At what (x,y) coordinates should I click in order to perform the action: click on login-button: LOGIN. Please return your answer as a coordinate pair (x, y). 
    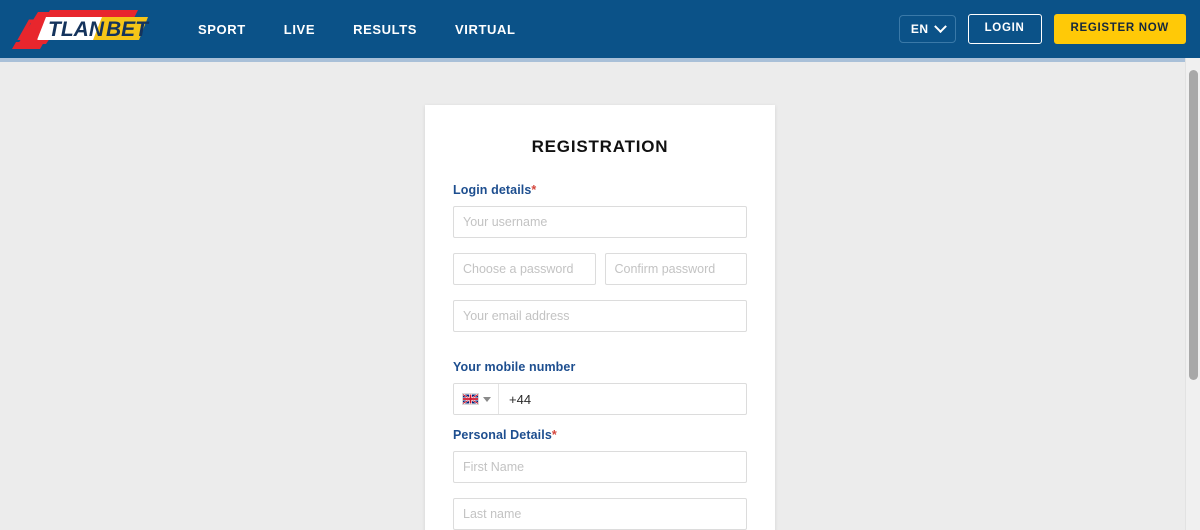
    Looking at the image, I should click on (1004, 29).